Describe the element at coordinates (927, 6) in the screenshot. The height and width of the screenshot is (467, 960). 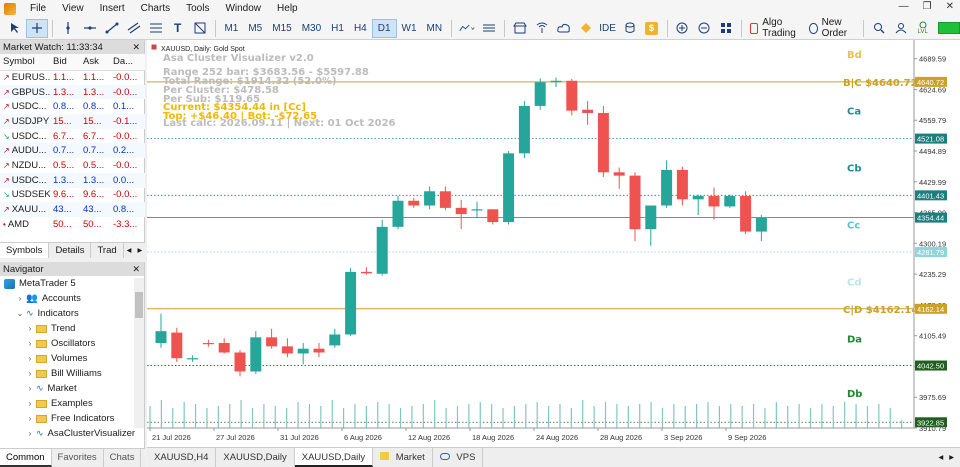
I see `restore-icon: ❐` at that location.